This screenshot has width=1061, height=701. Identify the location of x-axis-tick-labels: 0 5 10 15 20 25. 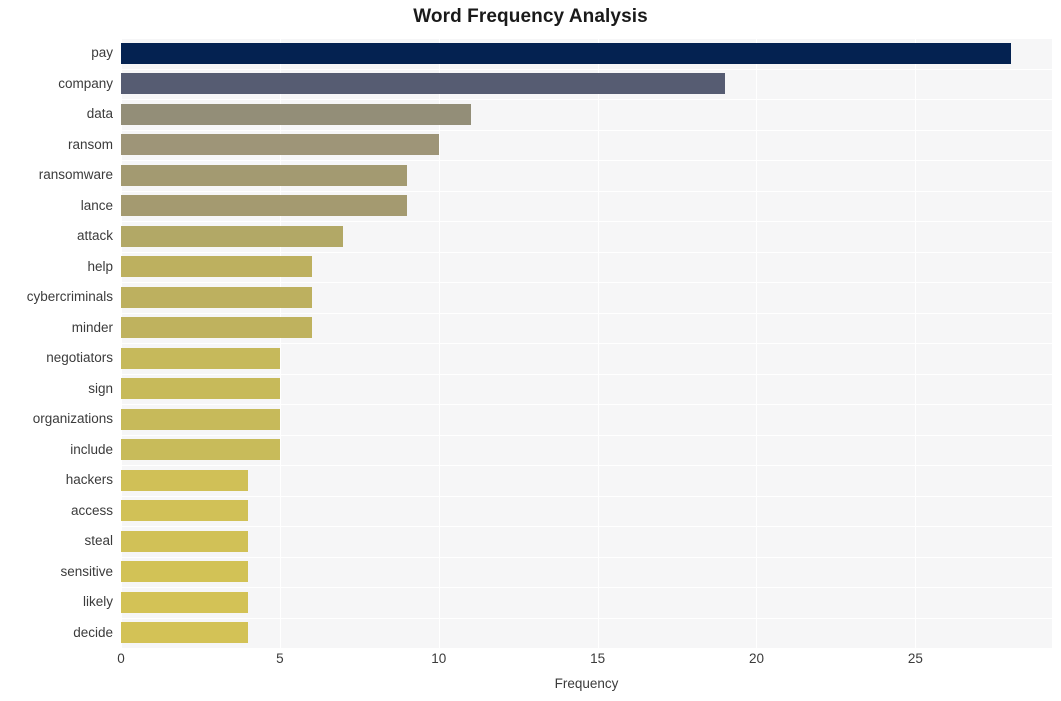
(584, 661).